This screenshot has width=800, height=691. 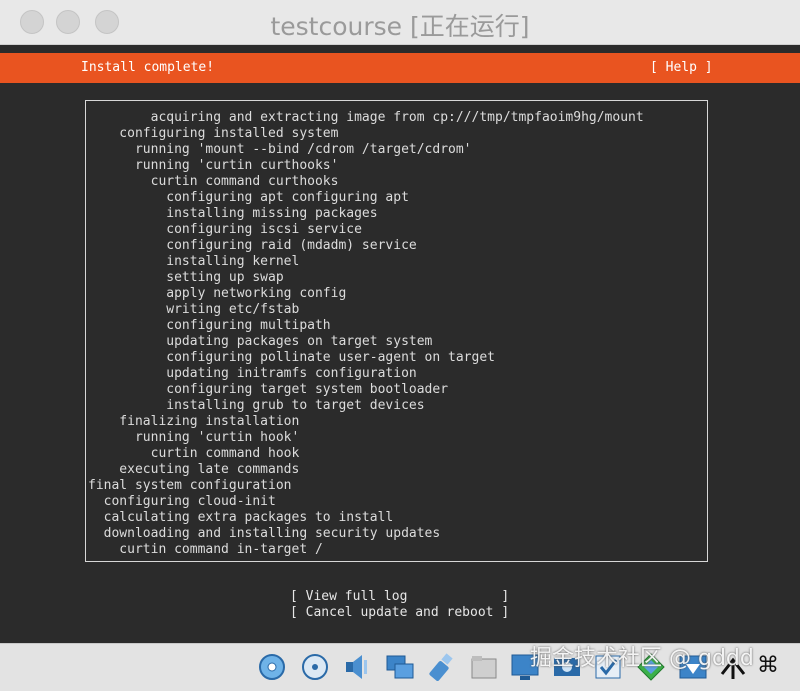 I want to click on log-line: curtin command in-target /, so click(x=205, y=549).